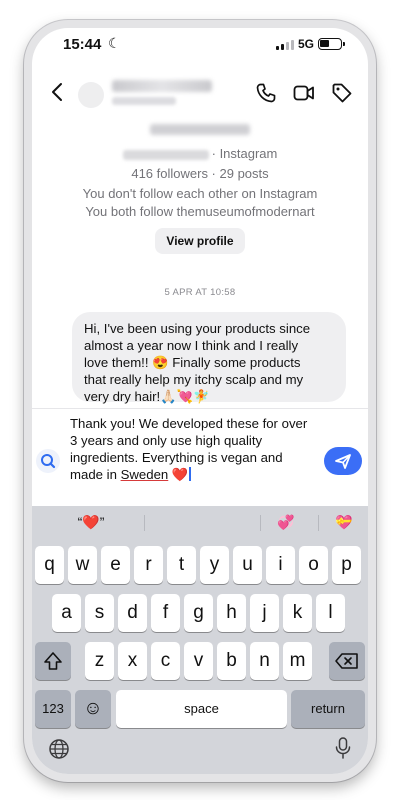 Image resolution: width=400 pixels, height=800 pixels. I want to click on key-n: n, so click(264, 661).